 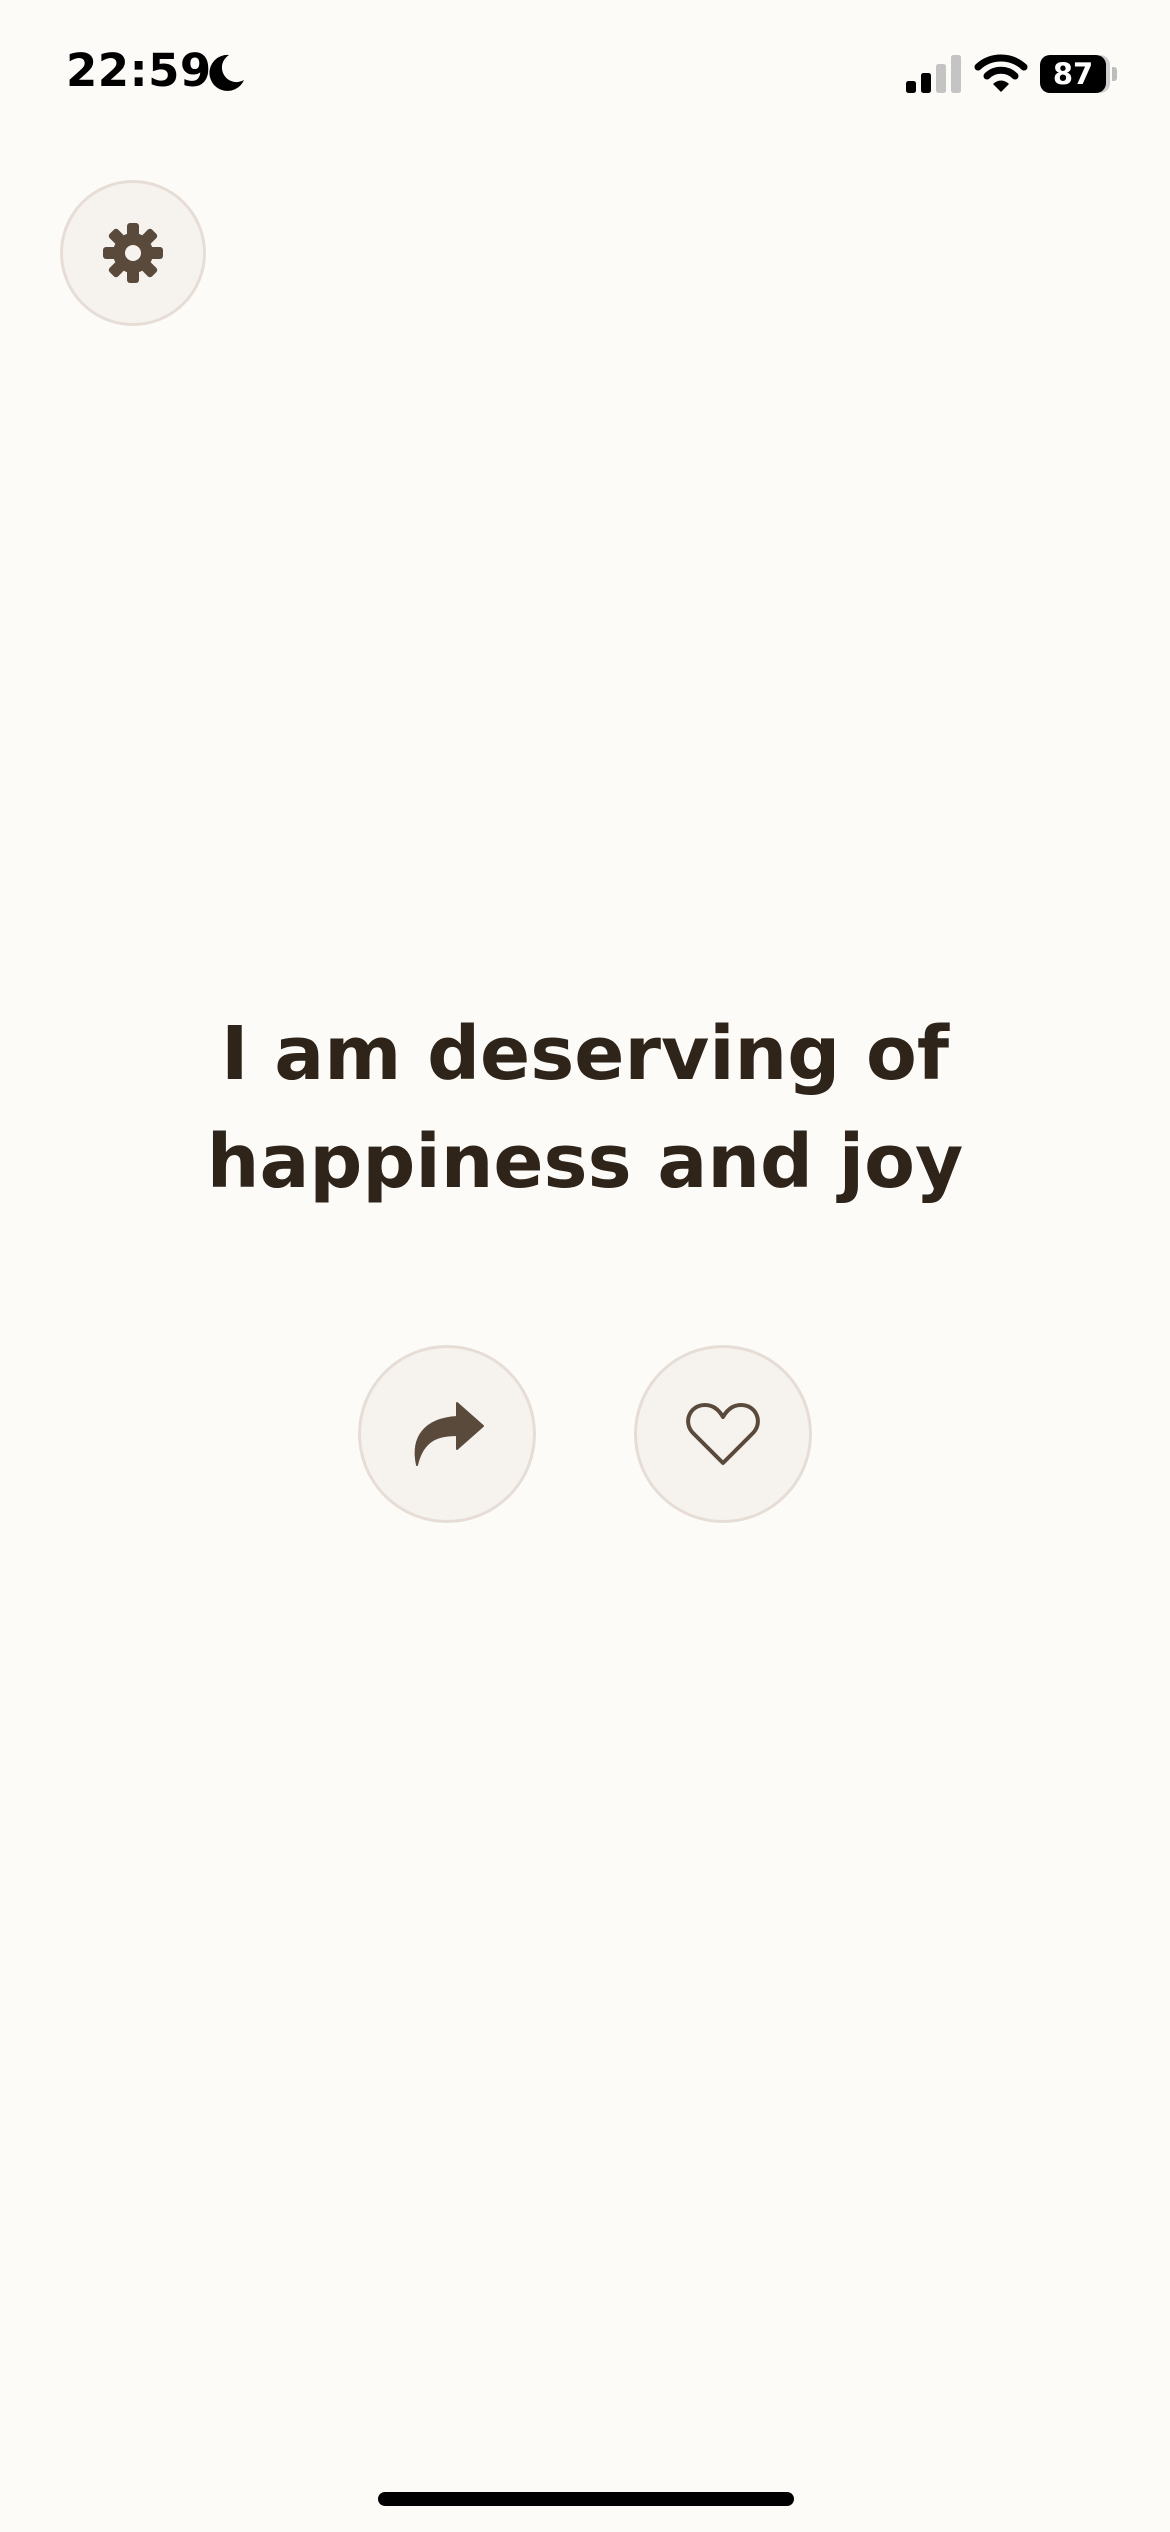 I want to click on moon-icon, so click(x=226, y=72).